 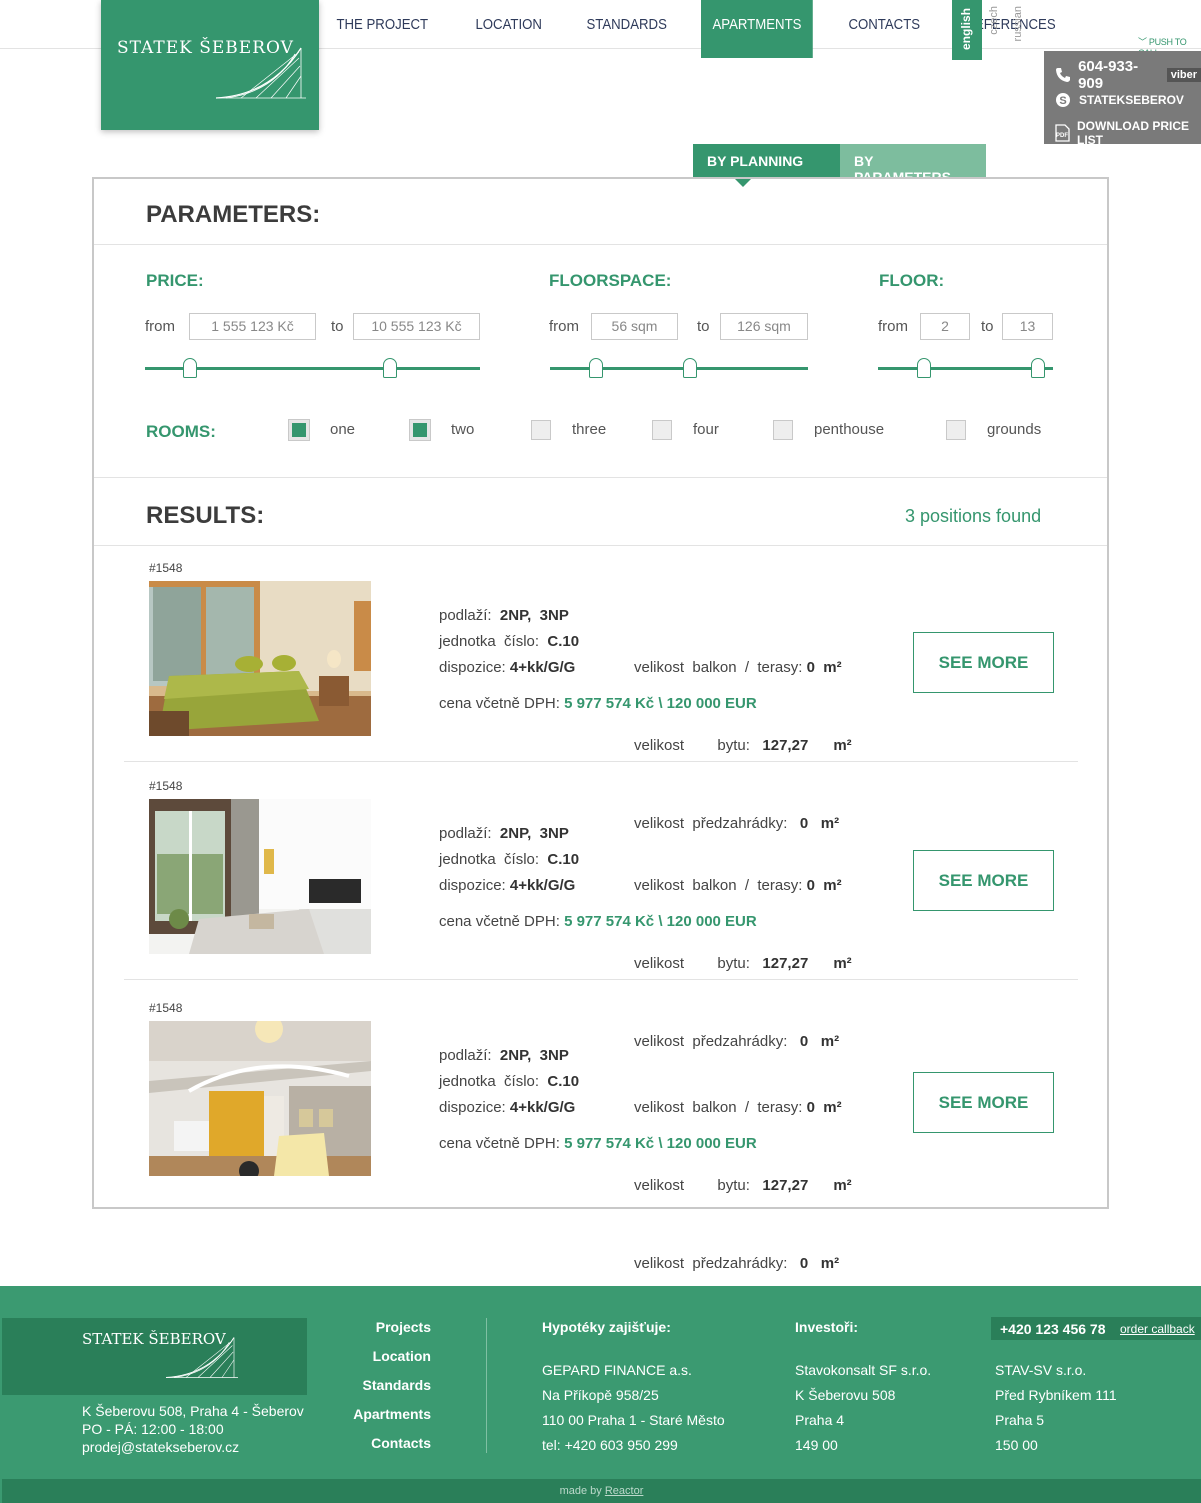 What do you see at coordinates (1062, 136) in the screenshot?
I see `svg-text: PDF` at bounding box center [1062, 136].